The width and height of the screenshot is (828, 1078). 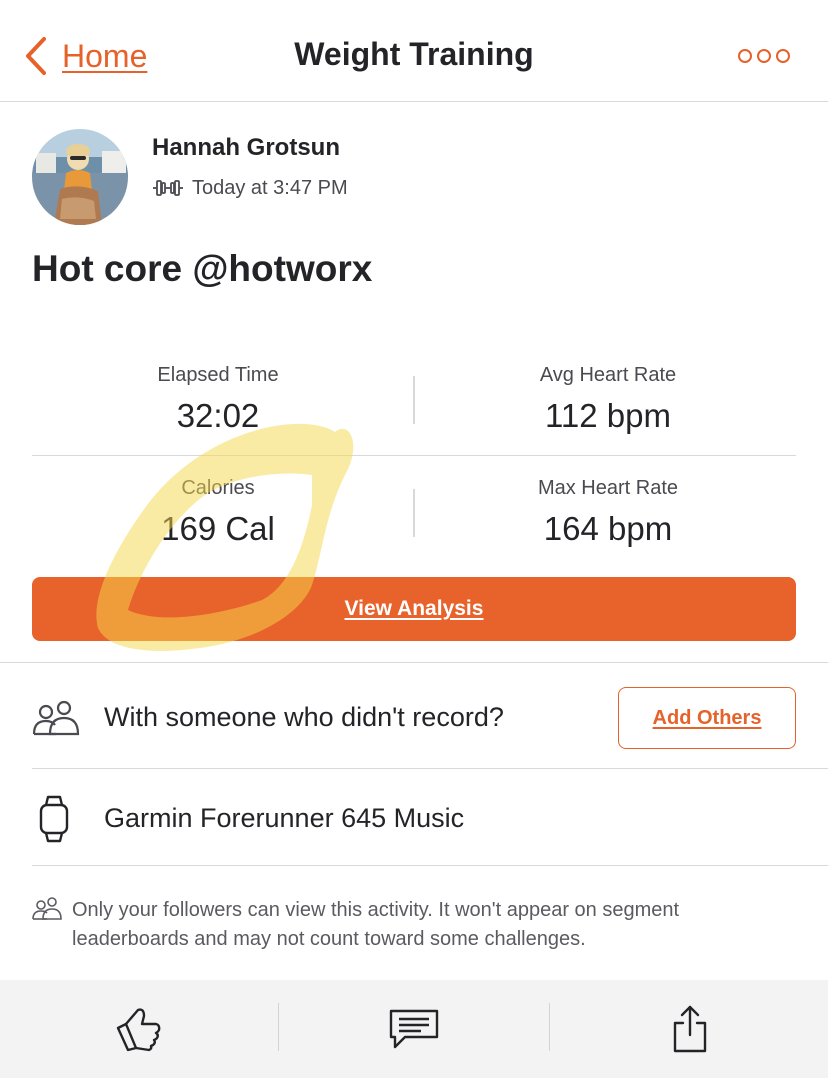 I want to click on people-icon, so click(x=56, y=718).